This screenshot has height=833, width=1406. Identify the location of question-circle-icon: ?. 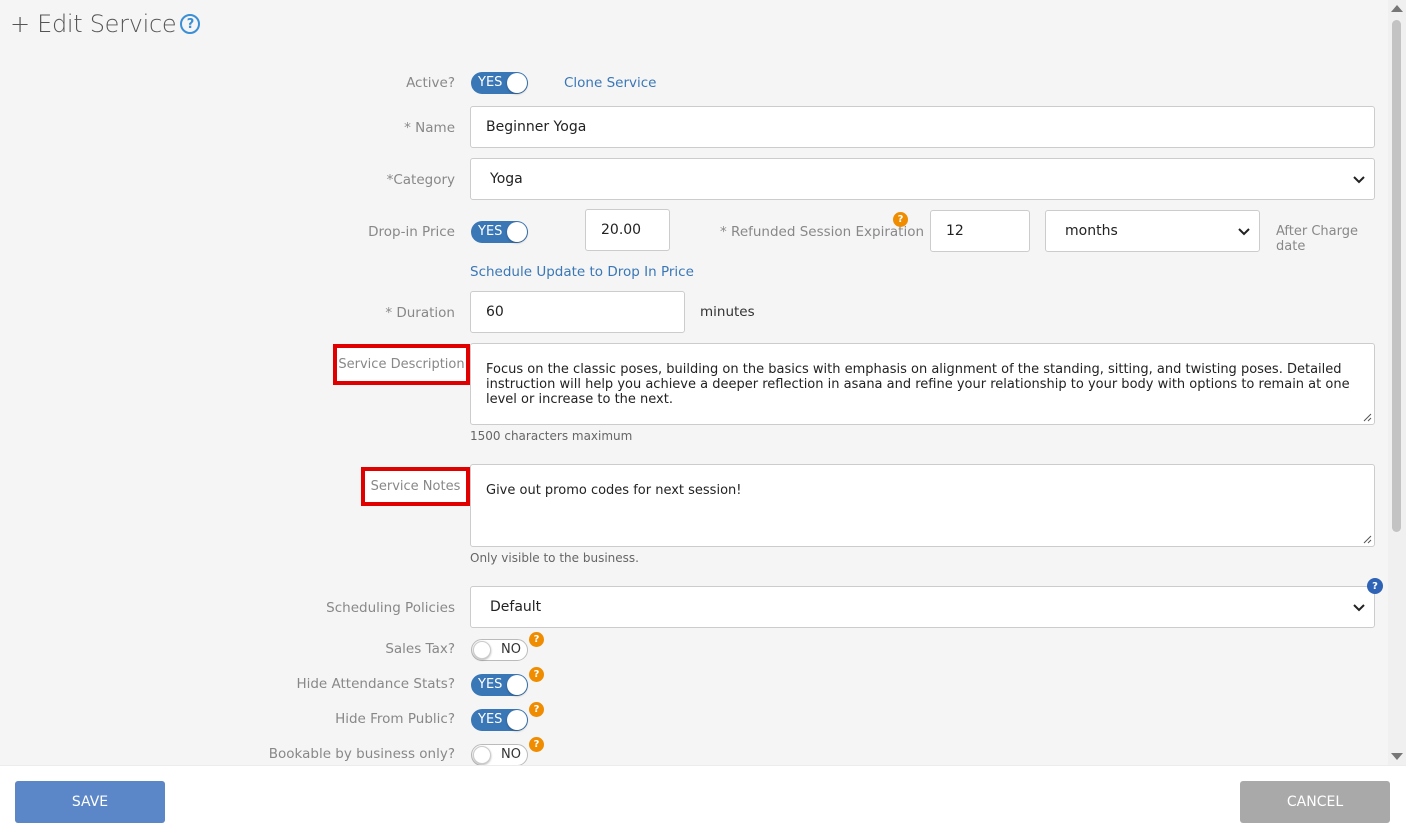
(190, 24).